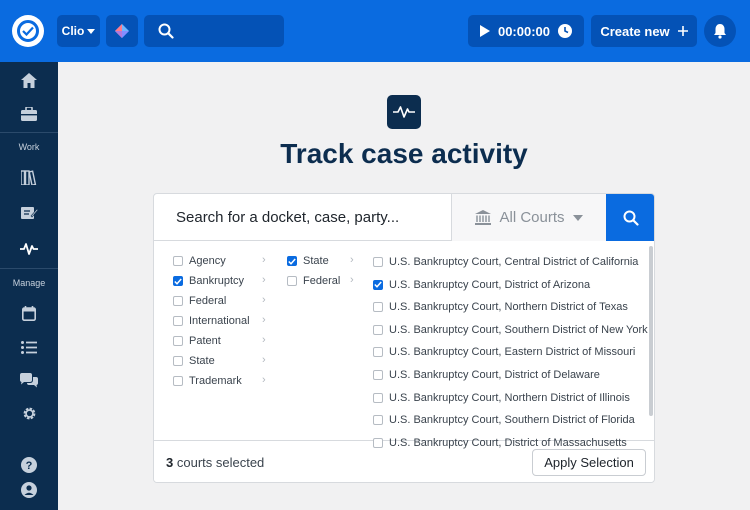 The height and width of the screenshot is (510, 750). I want to click on search-submit-button, so click(630, 217).